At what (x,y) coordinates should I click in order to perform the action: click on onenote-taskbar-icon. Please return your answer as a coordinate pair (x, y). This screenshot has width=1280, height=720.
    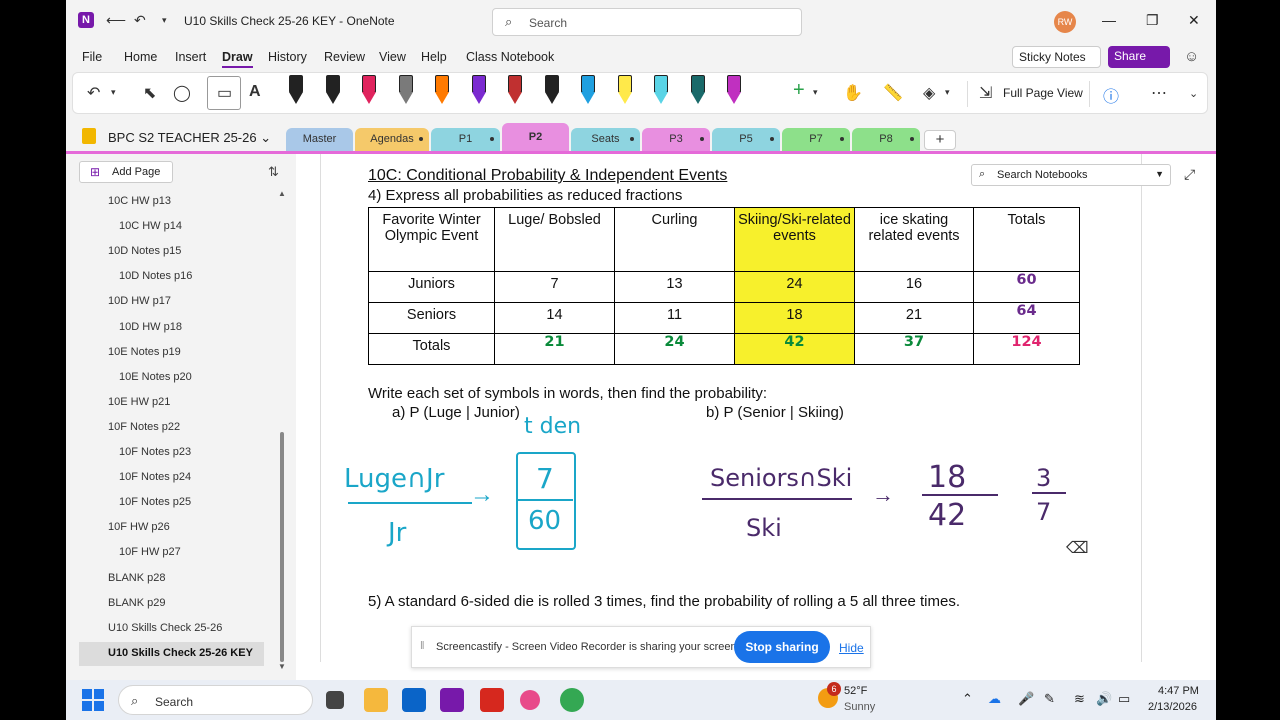
    Looking at the image, I should click on (452, 700).